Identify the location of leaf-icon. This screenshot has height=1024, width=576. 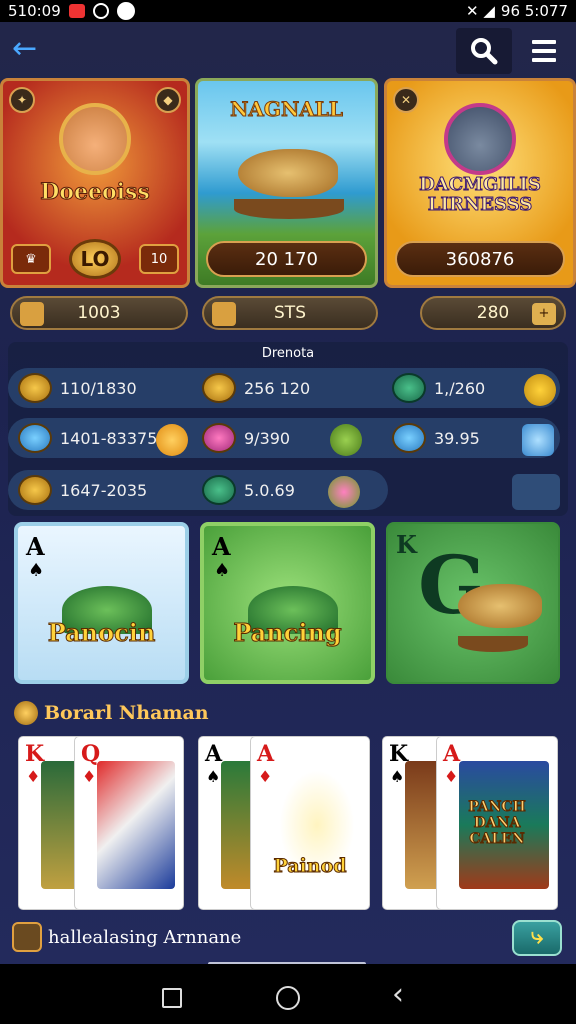
(346, 440).